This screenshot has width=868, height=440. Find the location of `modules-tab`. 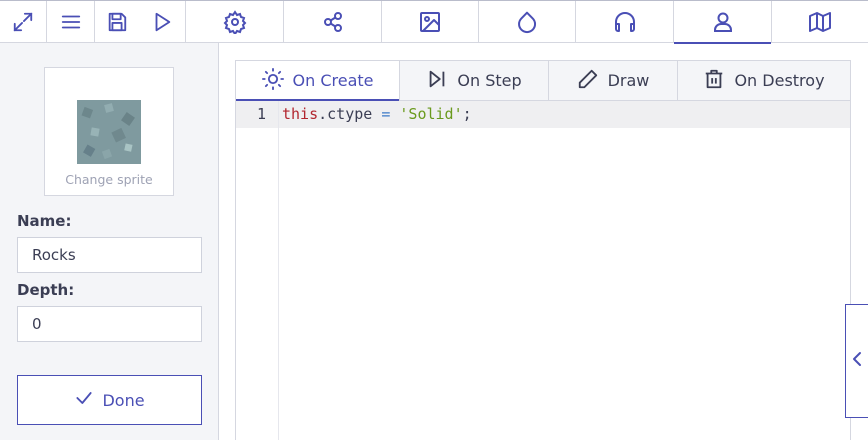

modules-tab is located at coordinates (333, 22).